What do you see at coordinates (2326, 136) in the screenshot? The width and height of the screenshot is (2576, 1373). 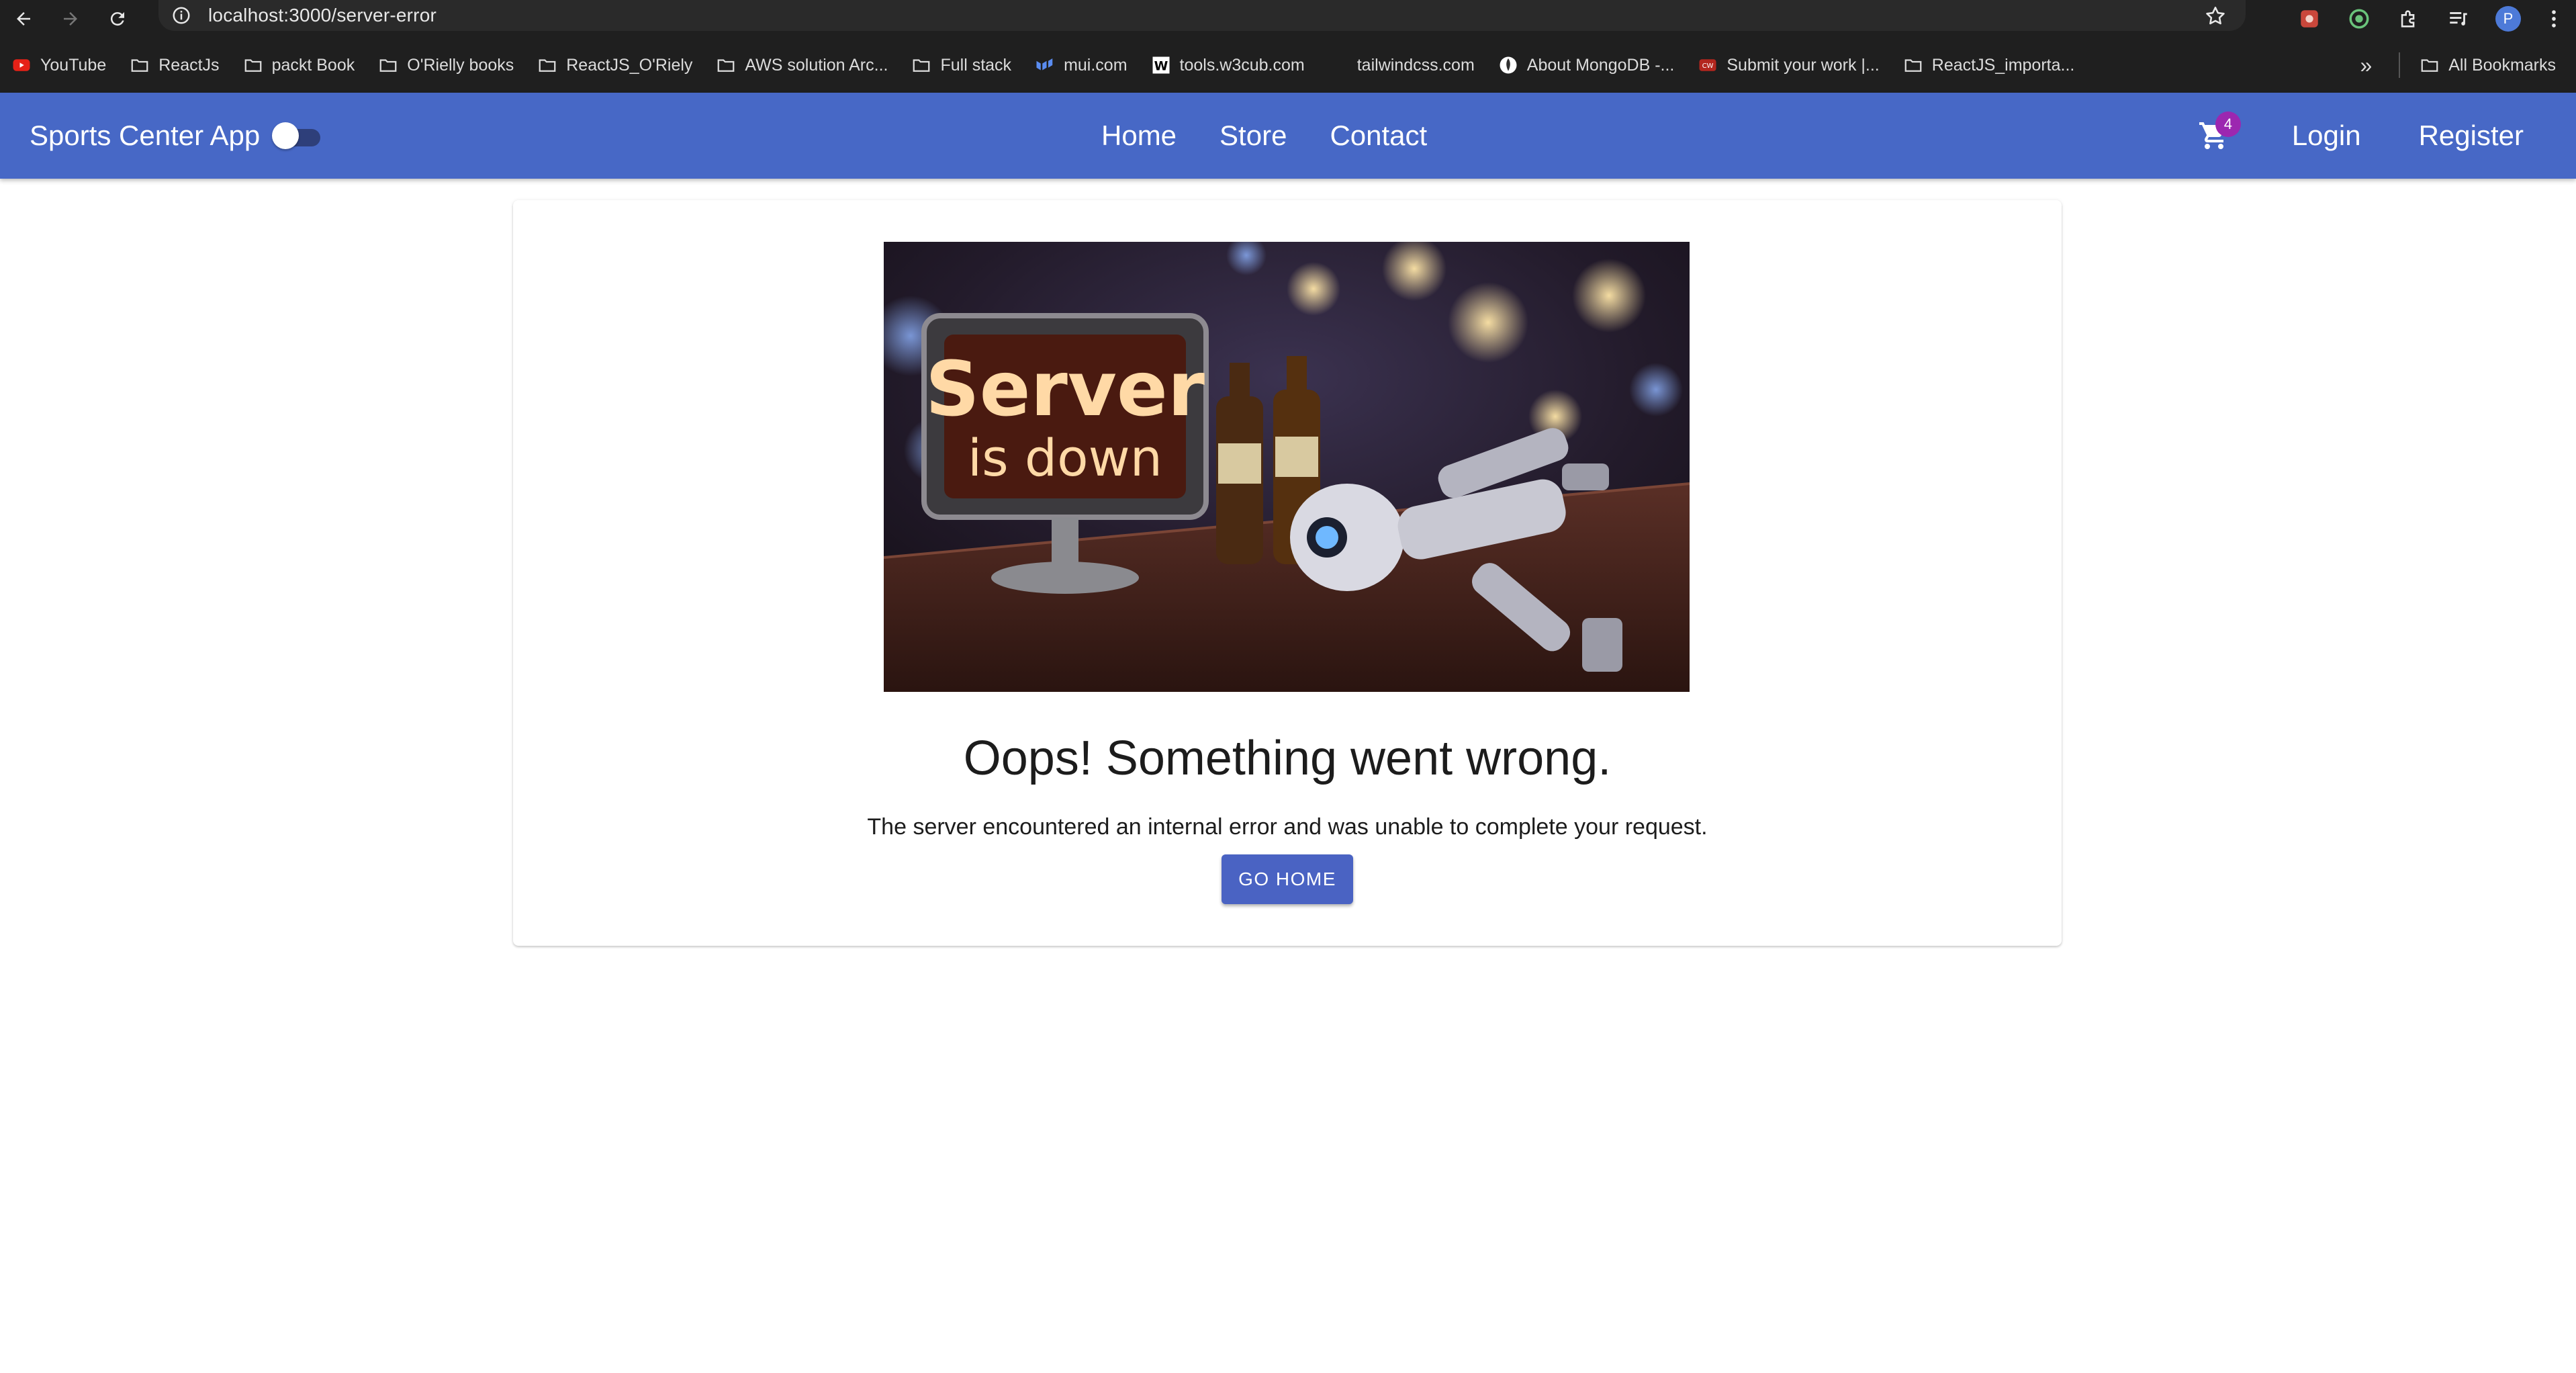 I see `login-link: Login` at bounding box center [2326, 136].